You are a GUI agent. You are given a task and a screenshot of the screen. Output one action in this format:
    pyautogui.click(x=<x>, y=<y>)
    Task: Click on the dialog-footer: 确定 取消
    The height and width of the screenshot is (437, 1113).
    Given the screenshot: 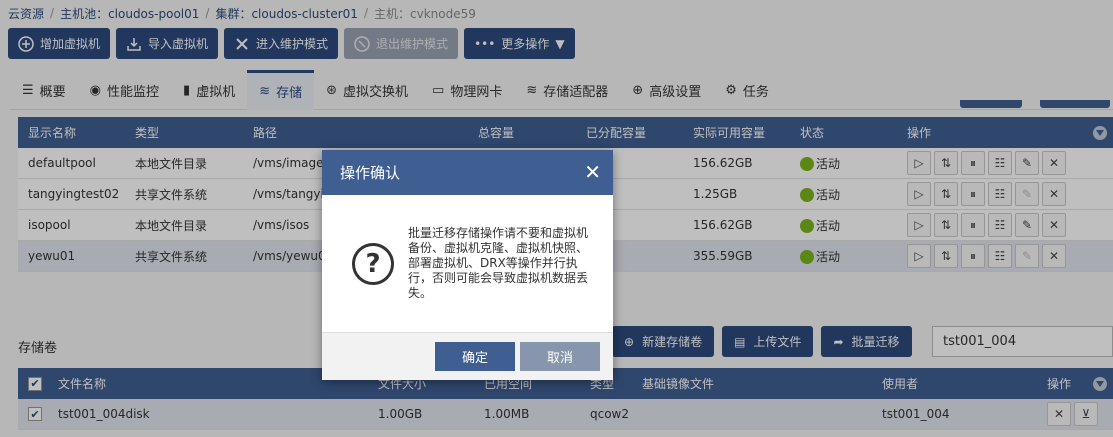 What is the action you would take?
    pyautogui.click(x=467, y=356)
    